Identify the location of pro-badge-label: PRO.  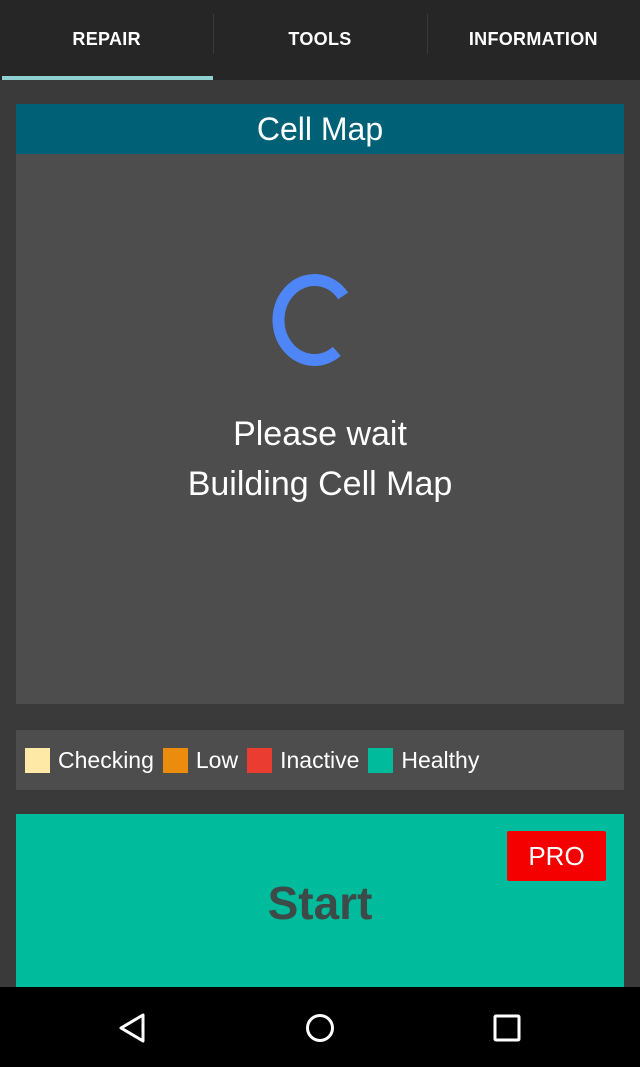
(556, 855).